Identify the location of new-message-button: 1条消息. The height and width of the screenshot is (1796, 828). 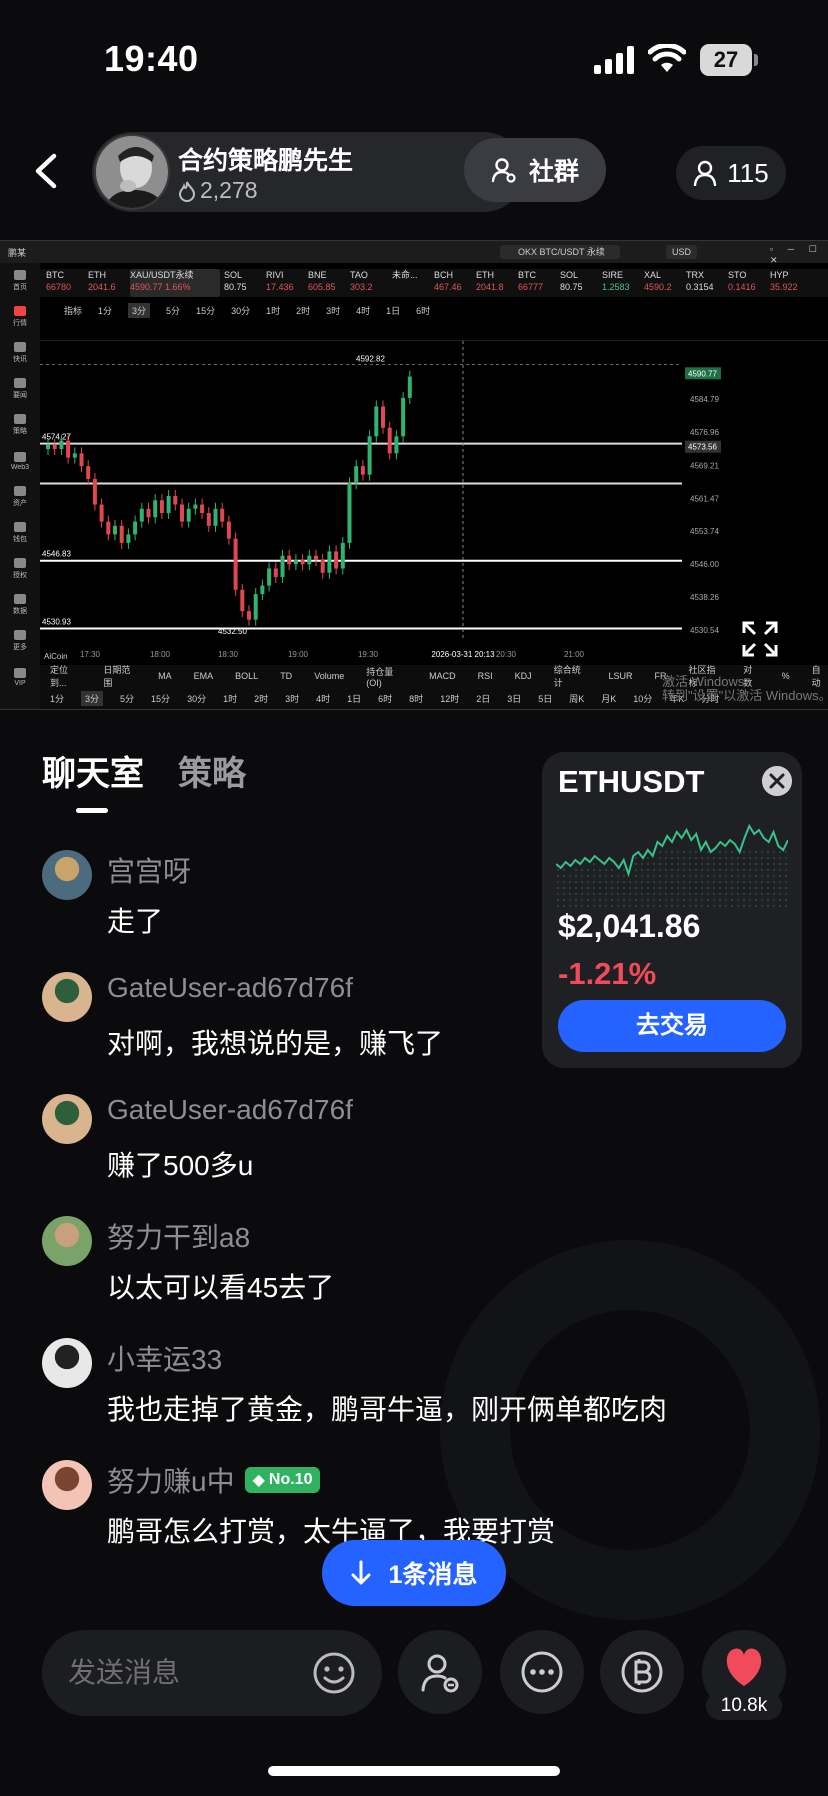
(414, 1573).